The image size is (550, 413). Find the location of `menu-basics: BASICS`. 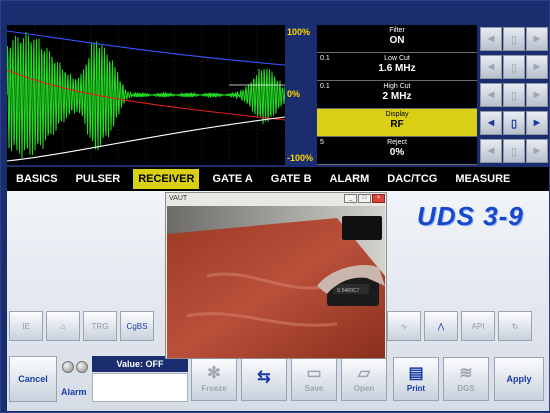

menu-basics: BASICS is located at coordinates (37, 179).